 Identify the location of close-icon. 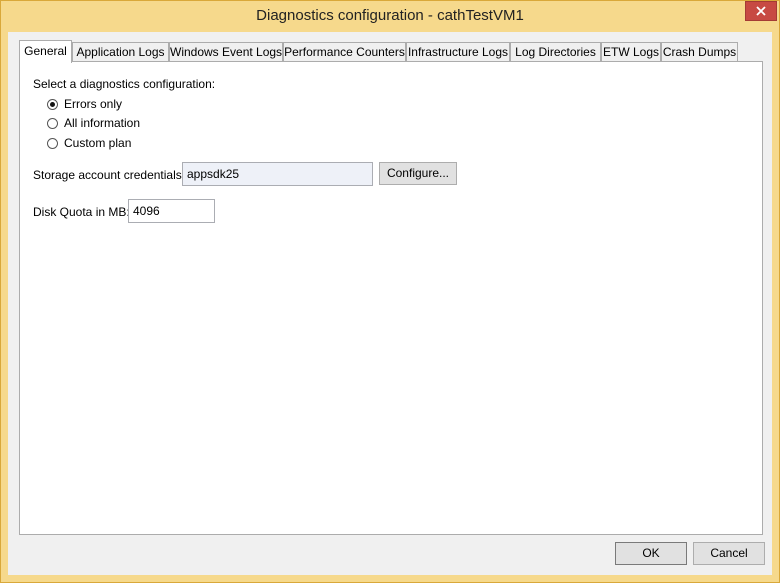
(761, 11).